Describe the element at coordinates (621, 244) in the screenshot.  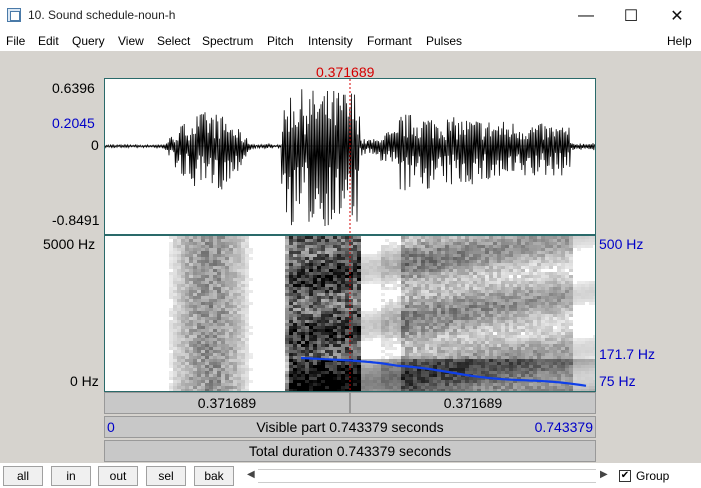
I see `pitch-max-label: 500 Hz` at that location.